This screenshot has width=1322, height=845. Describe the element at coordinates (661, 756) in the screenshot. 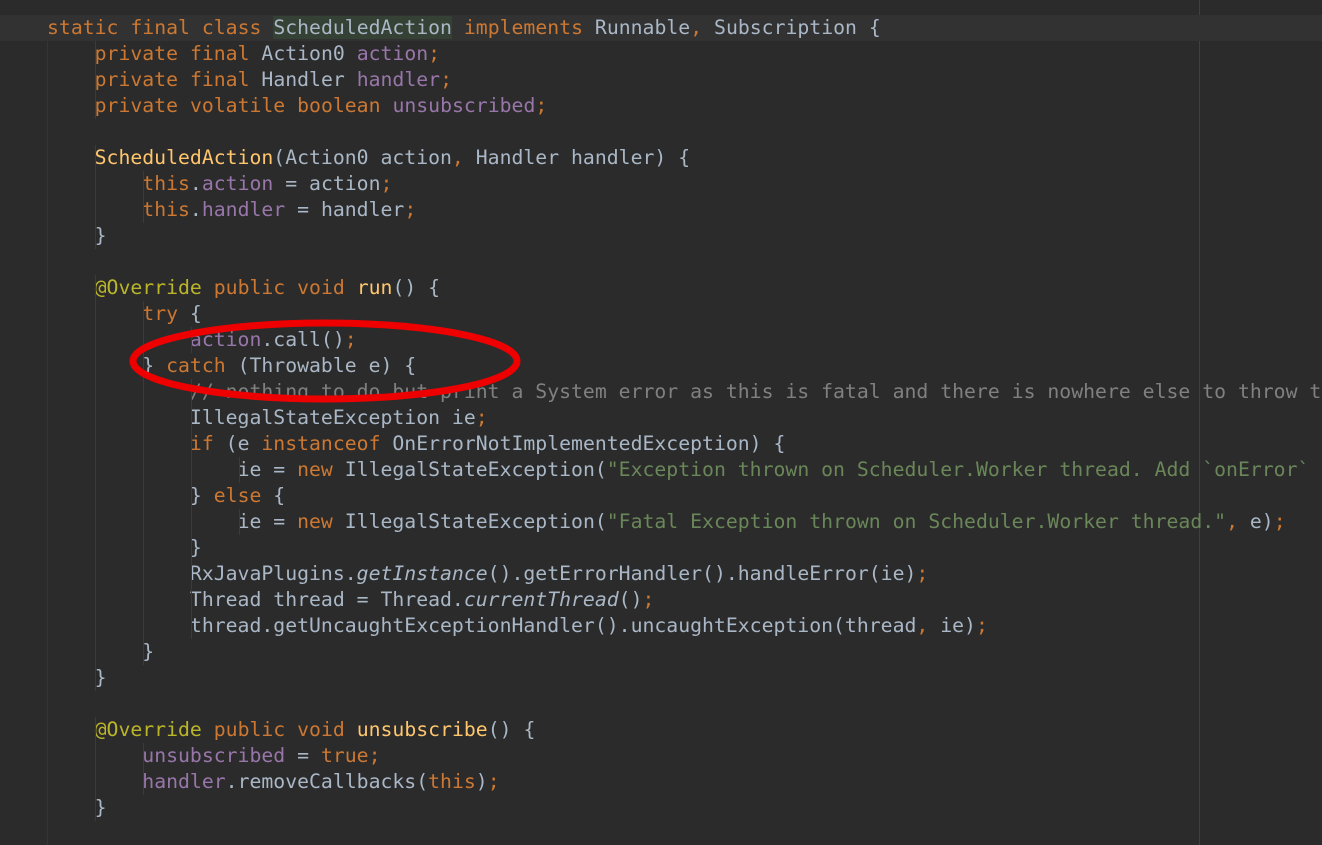

I see `code-line: unsubscribed = true;` at that location.